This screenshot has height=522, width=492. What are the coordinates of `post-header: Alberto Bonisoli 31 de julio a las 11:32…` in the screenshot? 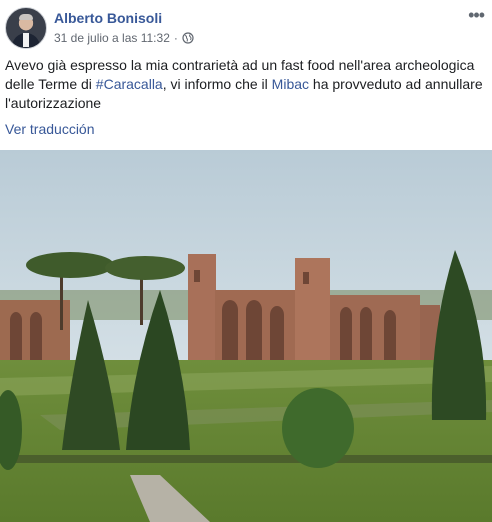 It's located at (246, 26).